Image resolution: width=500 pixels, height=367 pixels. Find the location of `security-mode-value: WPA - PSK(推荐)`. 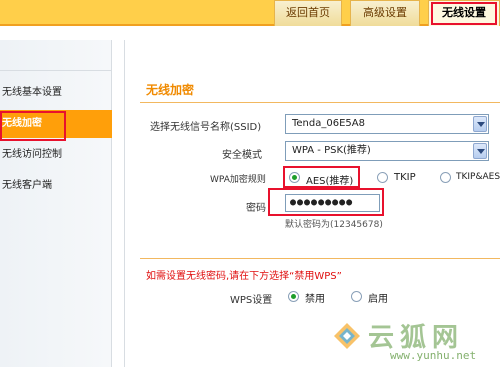

security-mode-value: WPA - PSK(推荐) is located at coordinates (331, 150).